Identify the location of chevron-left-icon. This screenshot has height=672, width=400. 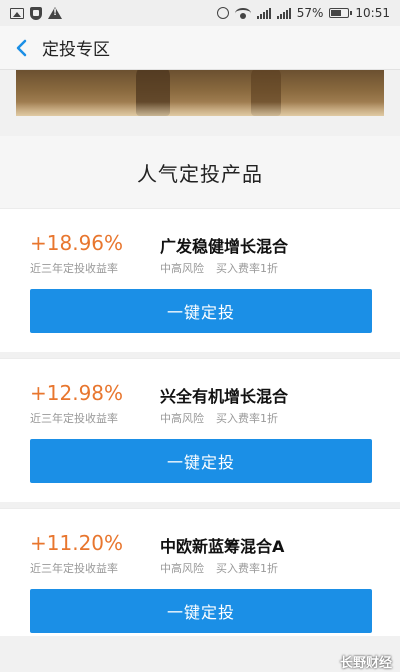
(21, 48).